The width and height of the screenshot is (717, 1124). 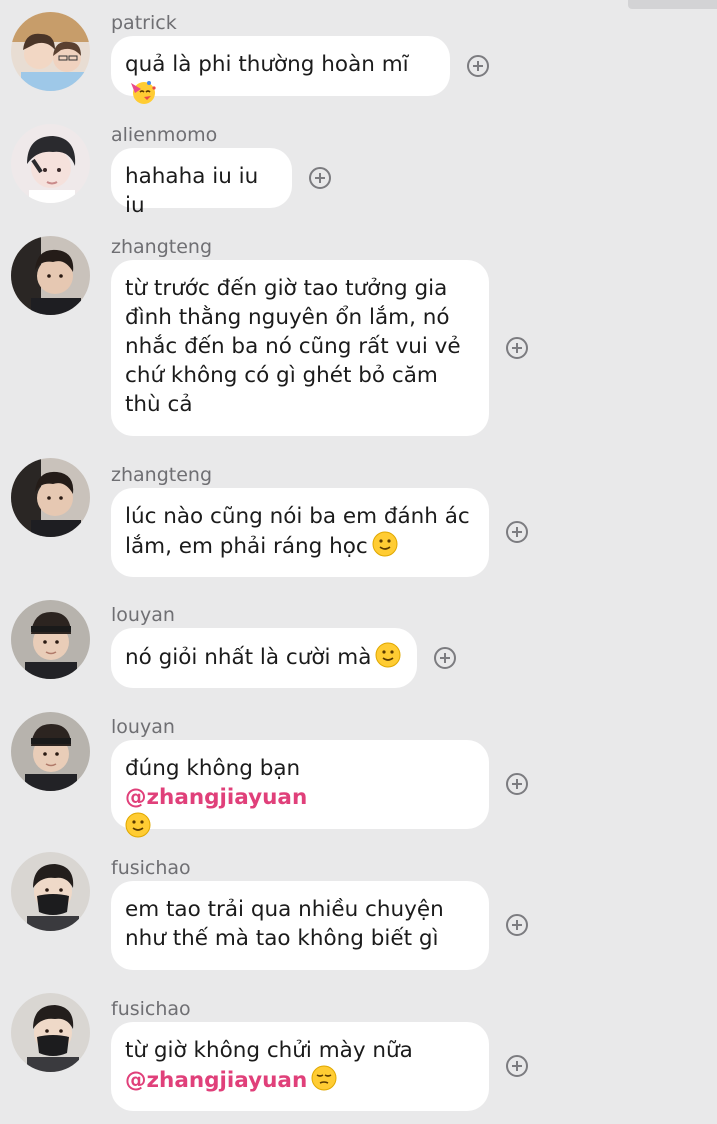 I want to click on message-bubble: đúng không bạn @zhangjiayuan, so click(x=300, y=789).